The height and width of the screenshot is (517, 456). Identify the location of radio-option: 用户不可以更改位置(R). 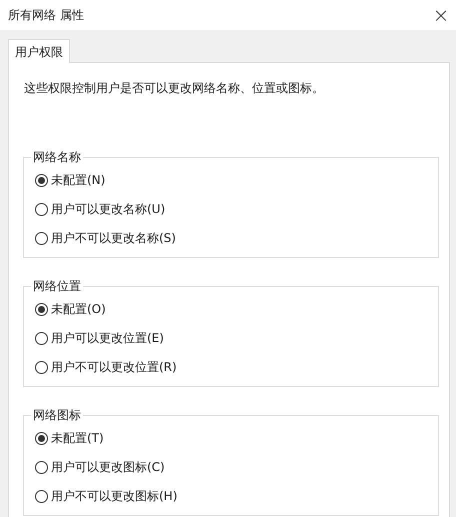
(230, 367).